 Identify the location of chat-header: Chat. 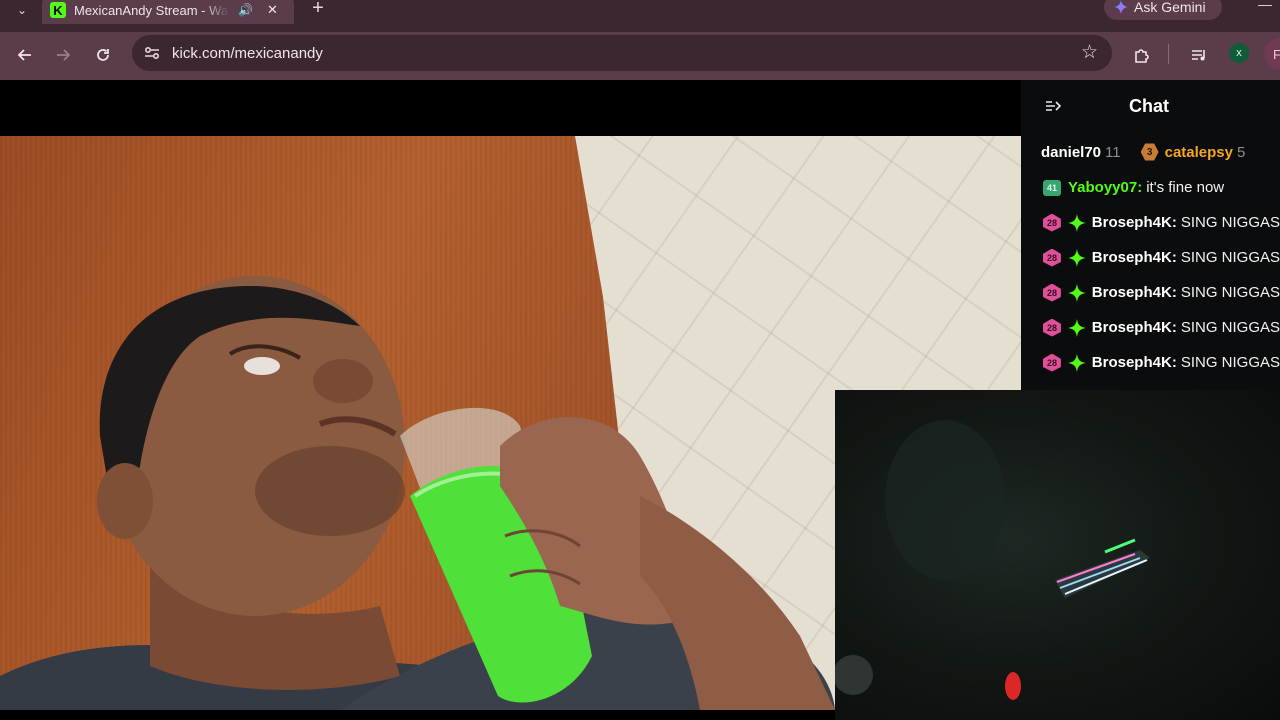
(1150, 106).